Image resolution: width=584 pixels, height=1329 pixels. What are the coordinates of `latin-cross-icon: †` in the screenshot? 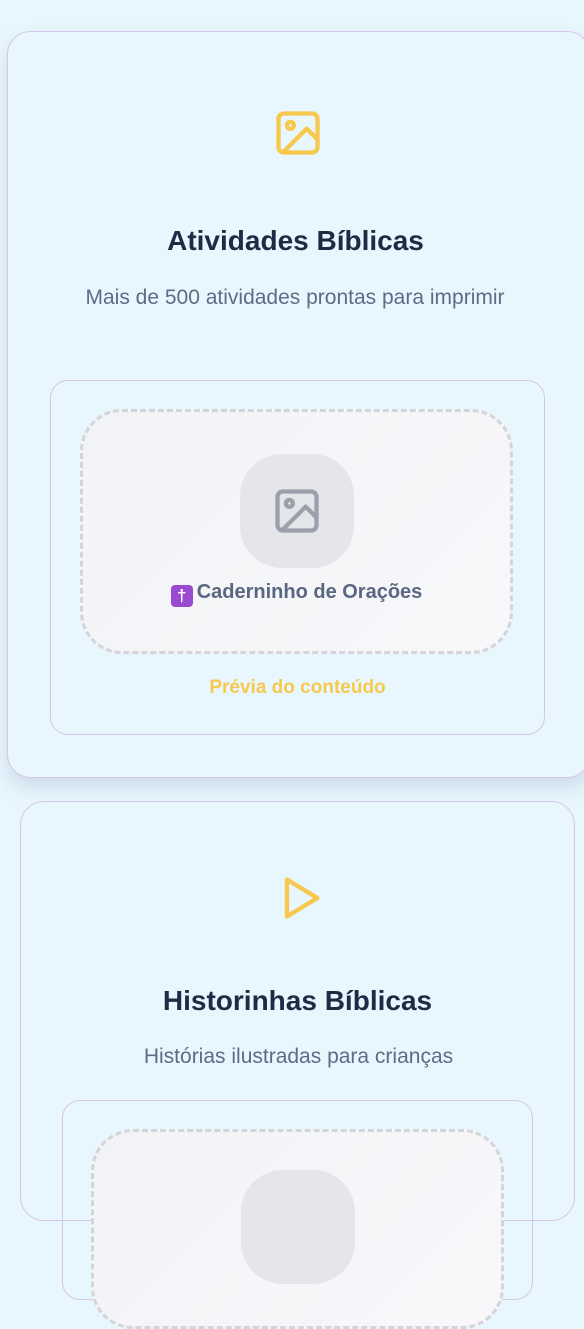 It's located at (181, 596).